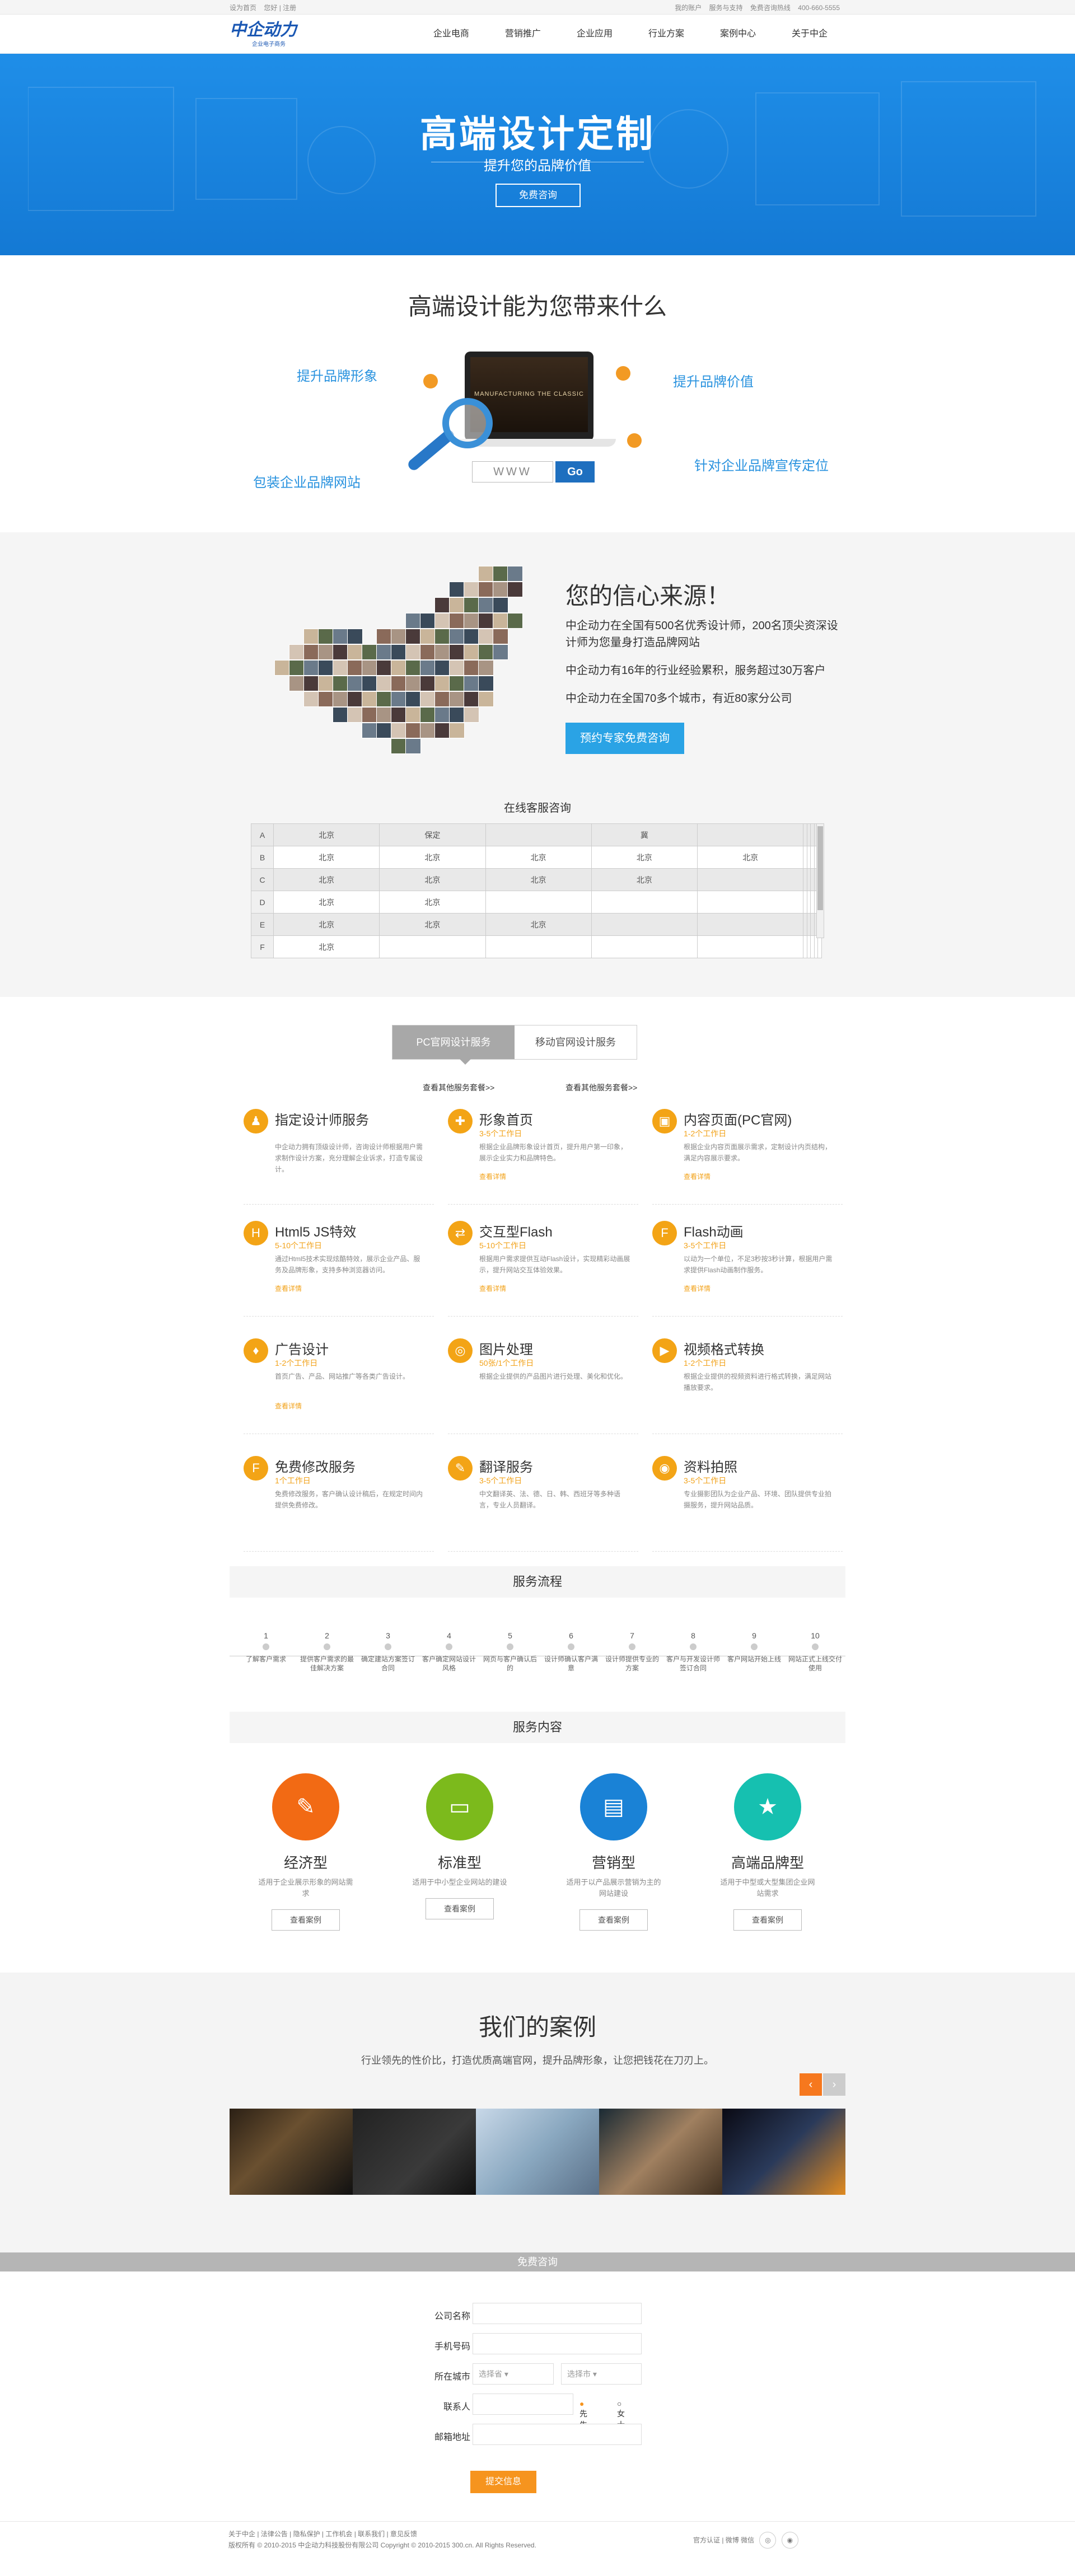 This screenshot has width=1075, height=2576. What do you see at coordinates (557, 2434) in the screenshot?
I see `email-input` at bounding box center [557, 2434].